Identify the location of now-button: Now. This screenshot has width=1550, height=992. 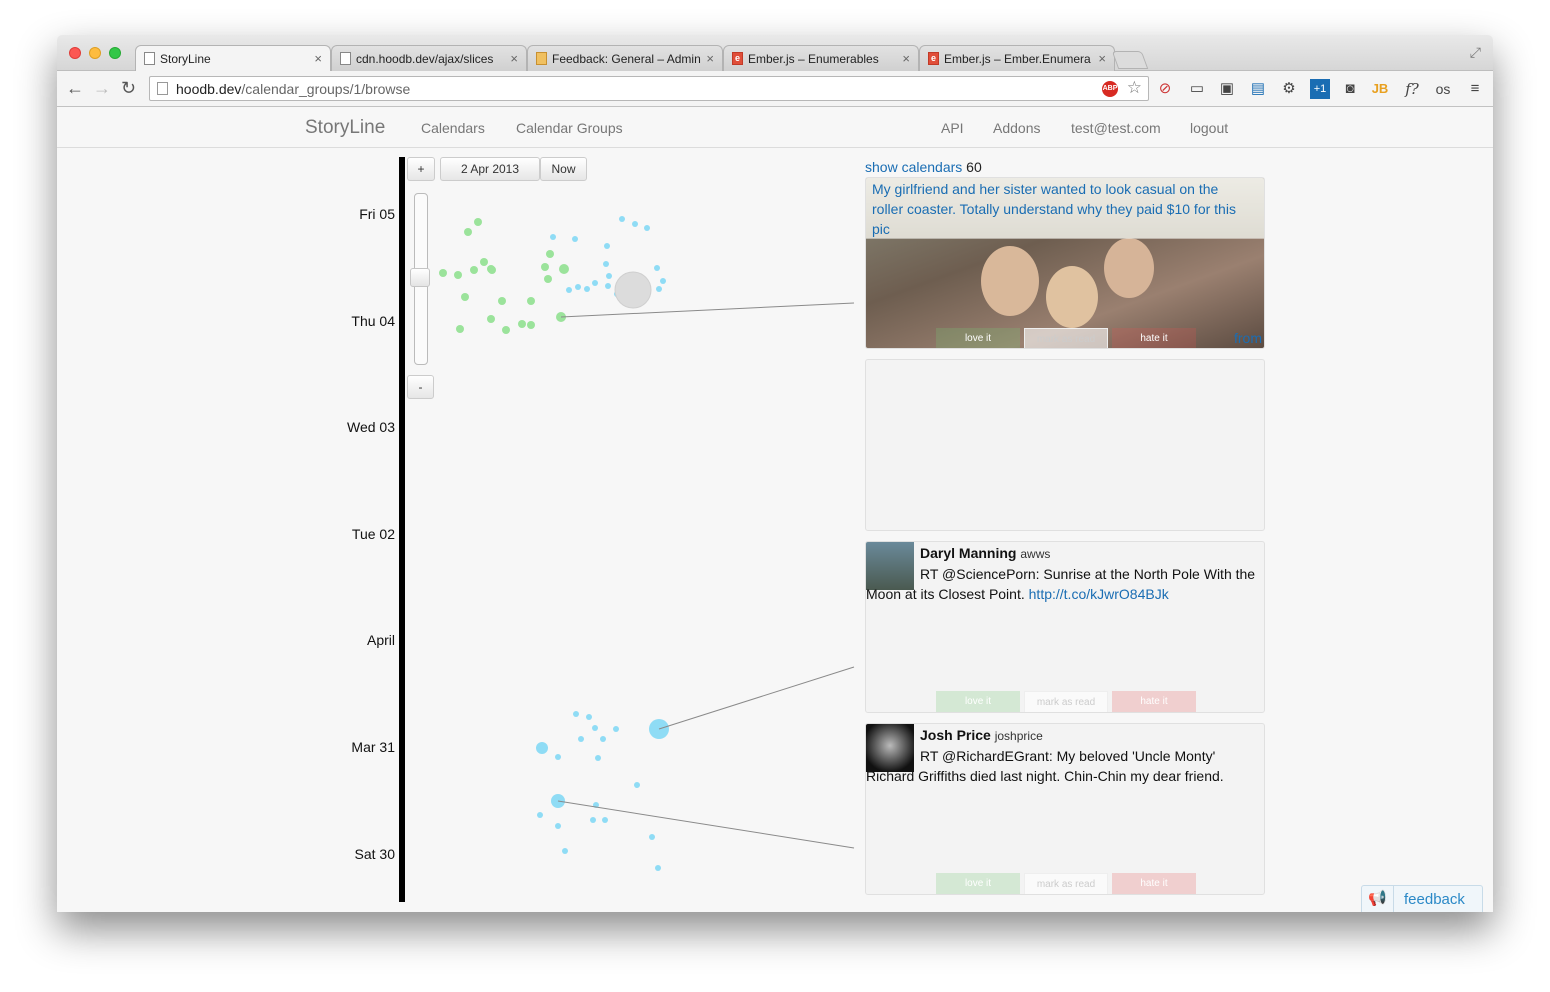
(563, 169).